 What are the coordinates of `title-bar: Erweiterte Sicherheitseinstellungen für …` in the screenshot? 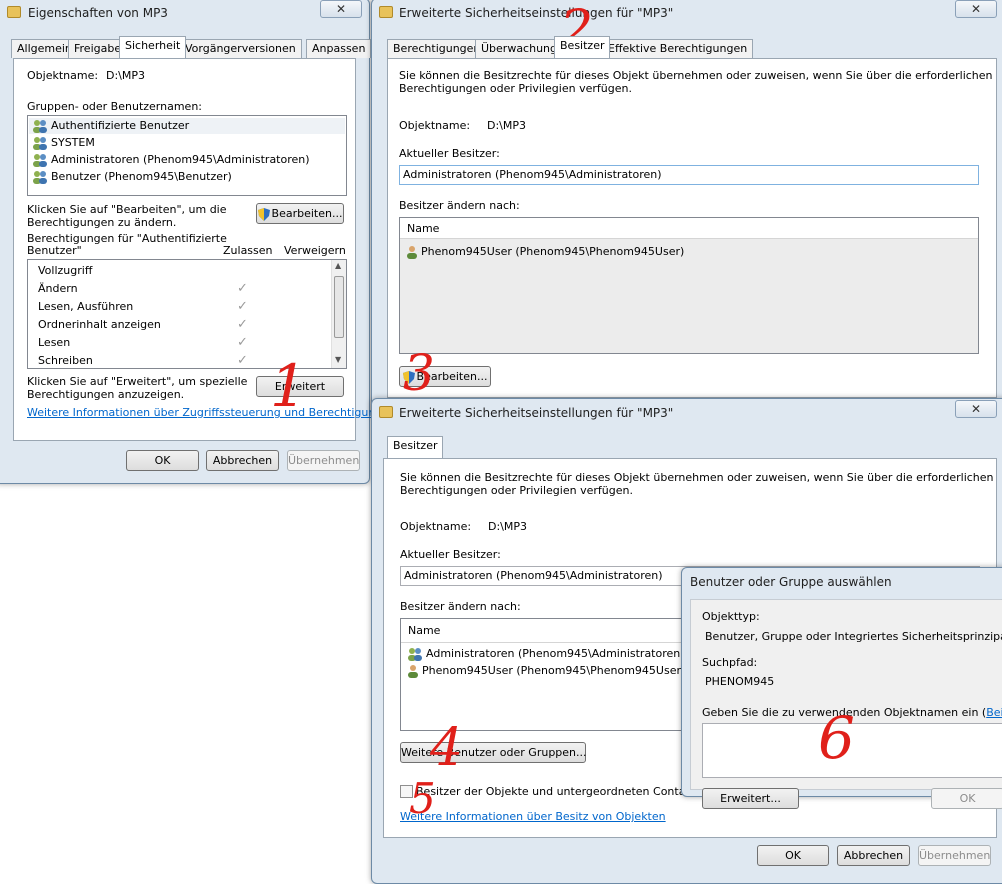 It's located at (687, 13).